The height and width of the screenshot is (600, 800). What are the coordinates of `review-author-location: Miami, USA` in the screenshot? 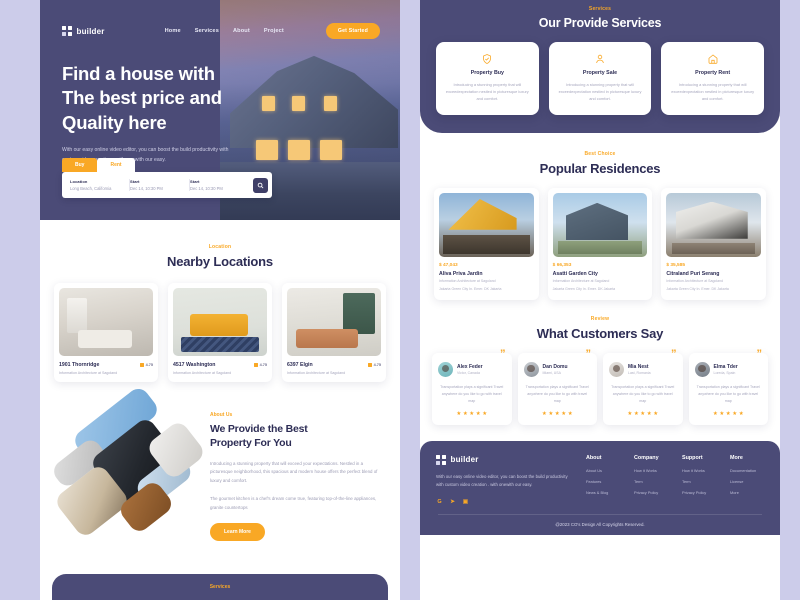 It's located at (551, 373).